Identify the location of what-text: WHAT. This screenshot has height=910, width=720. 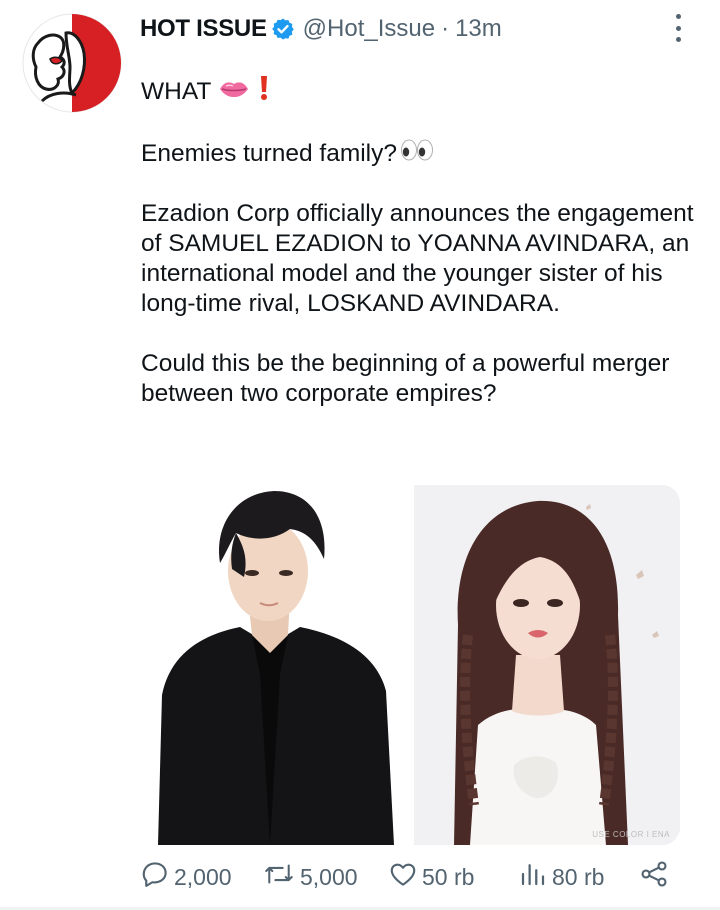
(176, 91).